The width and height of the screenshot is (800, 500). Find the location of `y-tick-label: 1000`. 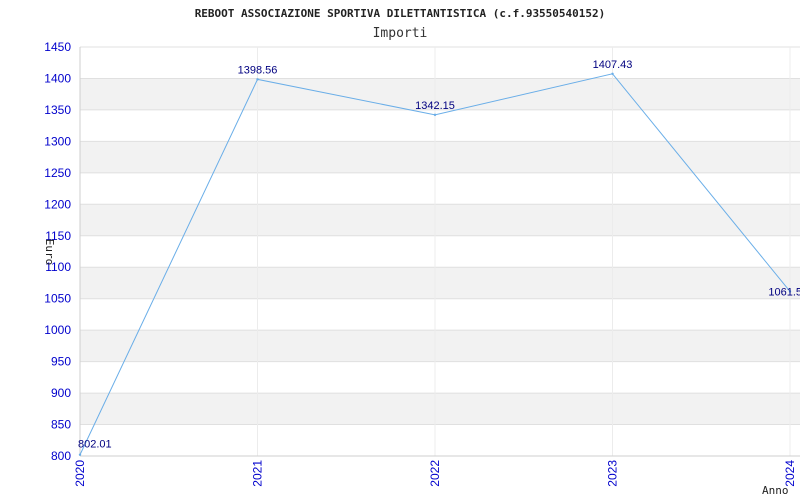

y-tick-label: 1000 is located at coordinates (57, 330).